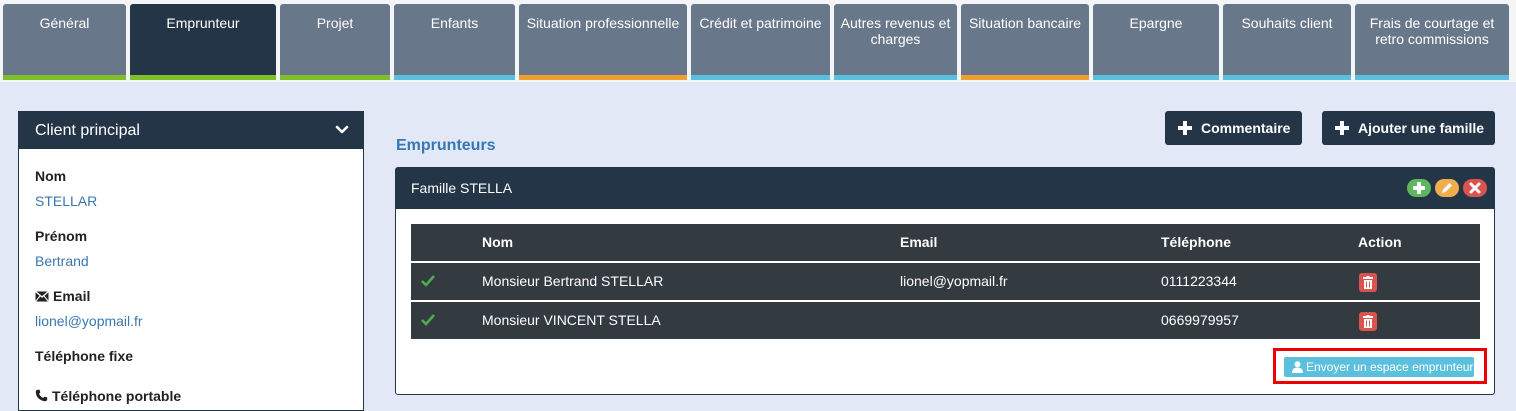 Image resolution: width=1516 pixels, height=411 pixels. I want to click on phone-icon, so click(41, 395).